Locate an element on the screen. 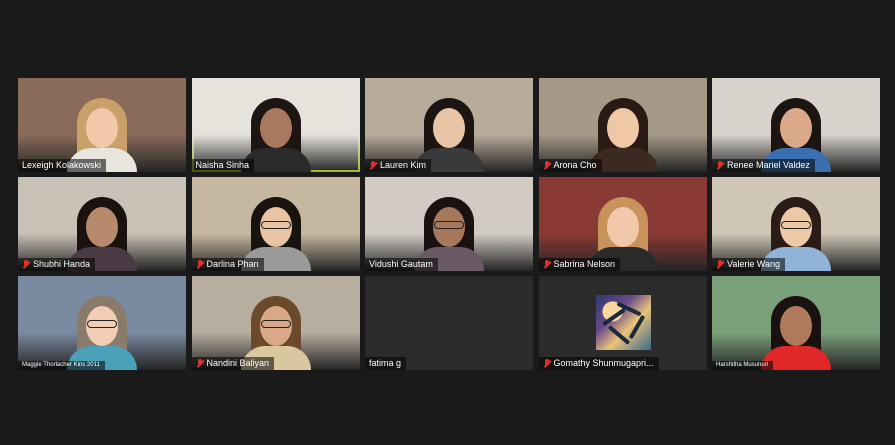 This screenshot has width=895, height=445. participant-name-label: Vidushi Gautam is located at coordinates (401, 264).